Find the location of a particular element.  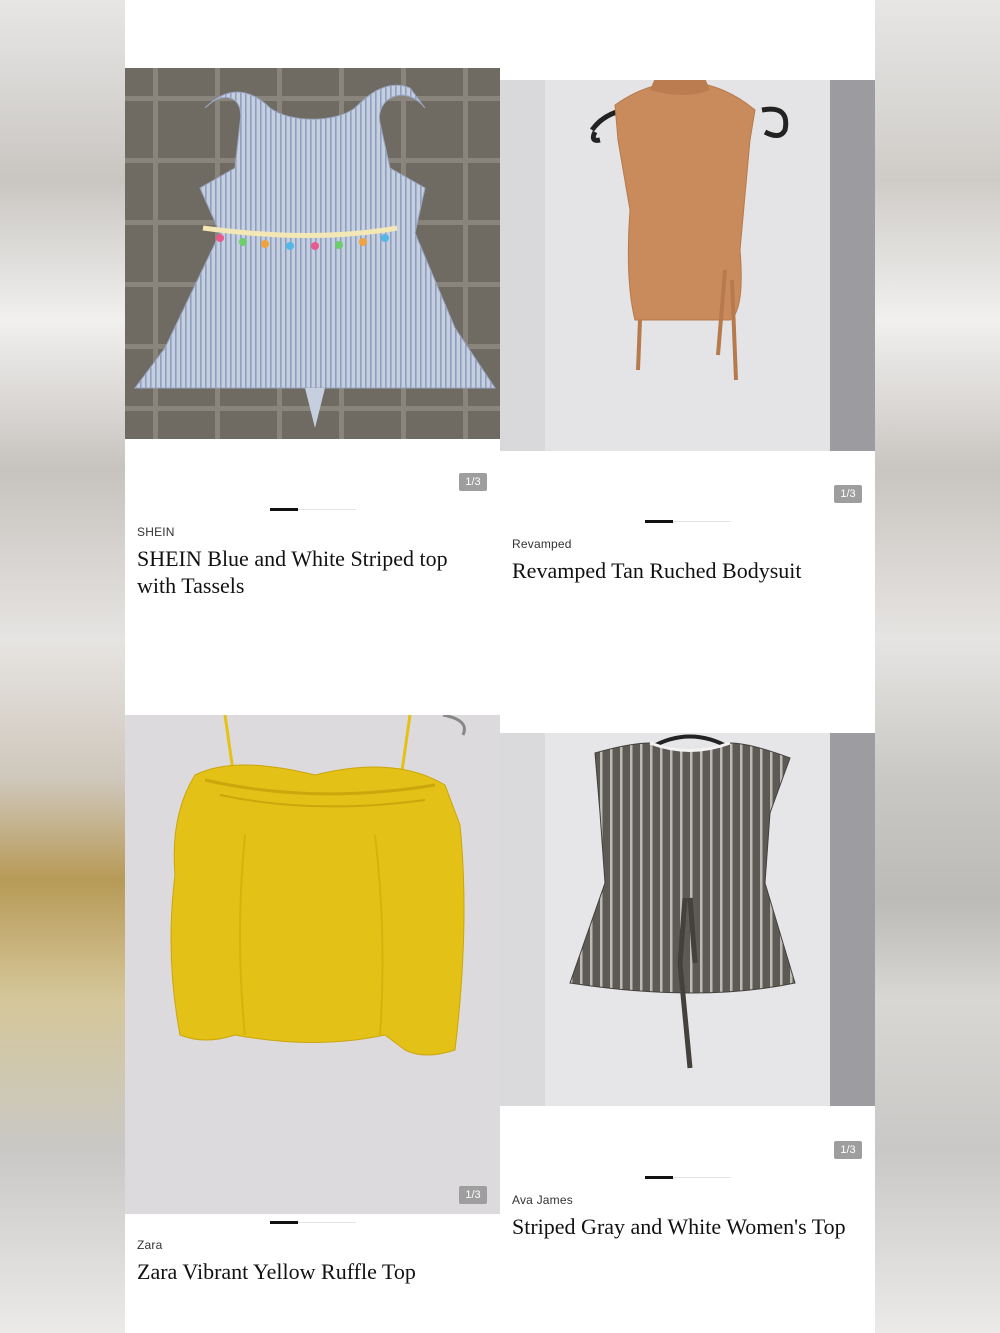

product-title: Striped Gray and White Women's Top is located at coordinates (688, 1226).